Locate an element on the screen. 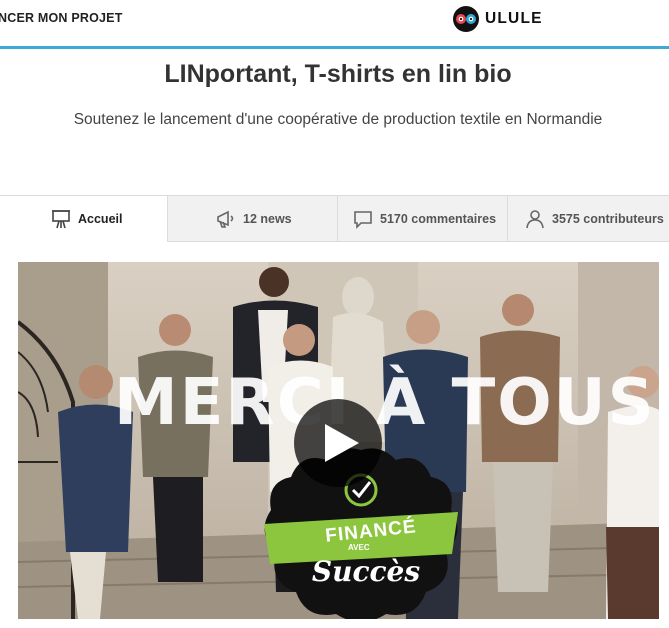 The image size is (669, 628). badge-success-label: Succès is located at coordinates (366, 571).